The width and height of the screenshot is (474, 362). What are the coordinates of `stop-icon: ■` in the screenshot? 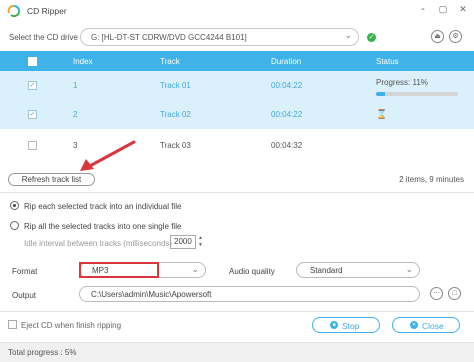 It's located at (334, 325).